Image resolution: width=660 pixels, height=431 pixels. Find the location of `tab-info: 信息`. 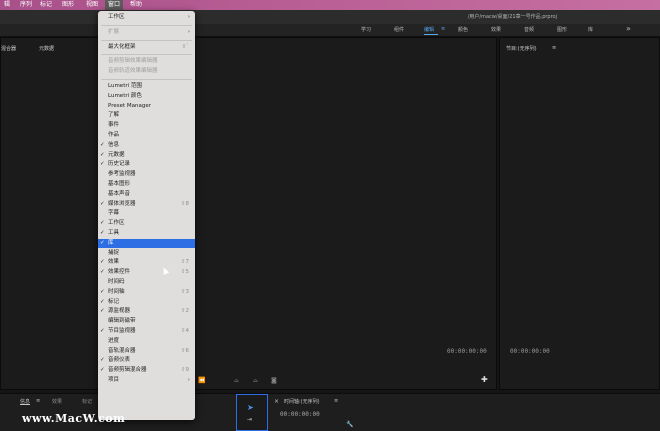

tab-info: 信息 is located at coordinates (25, 401).